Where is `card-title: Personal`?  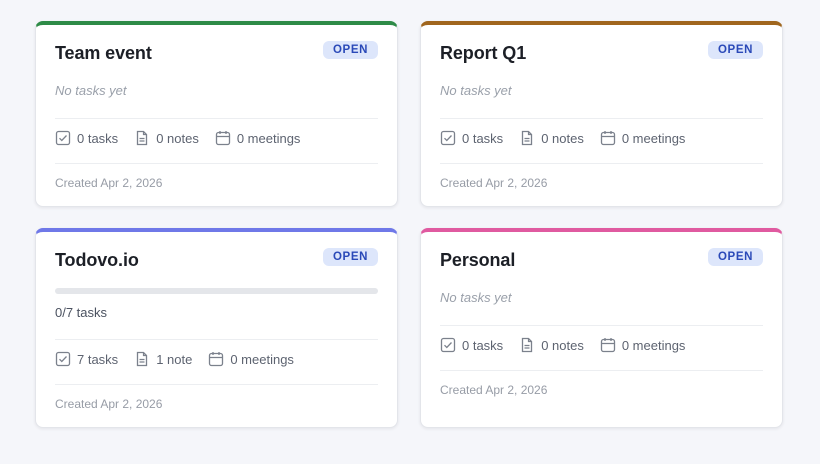
card-title: Personal is located at coordinates (478, 260).